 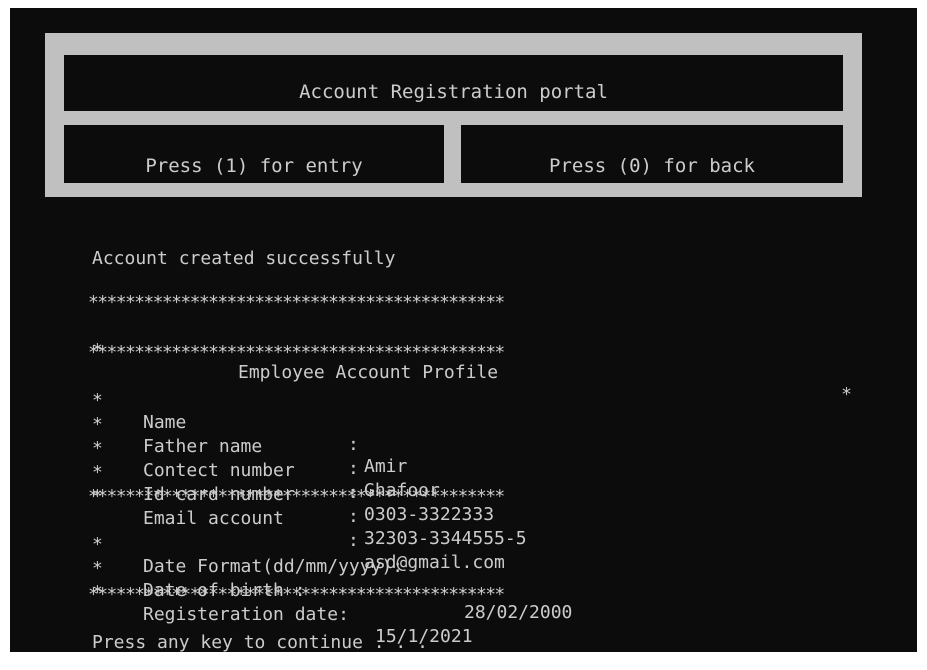 I want to click on field-row-email-account: * Email account : asd@gmail.com, so click(x=472, y=518).